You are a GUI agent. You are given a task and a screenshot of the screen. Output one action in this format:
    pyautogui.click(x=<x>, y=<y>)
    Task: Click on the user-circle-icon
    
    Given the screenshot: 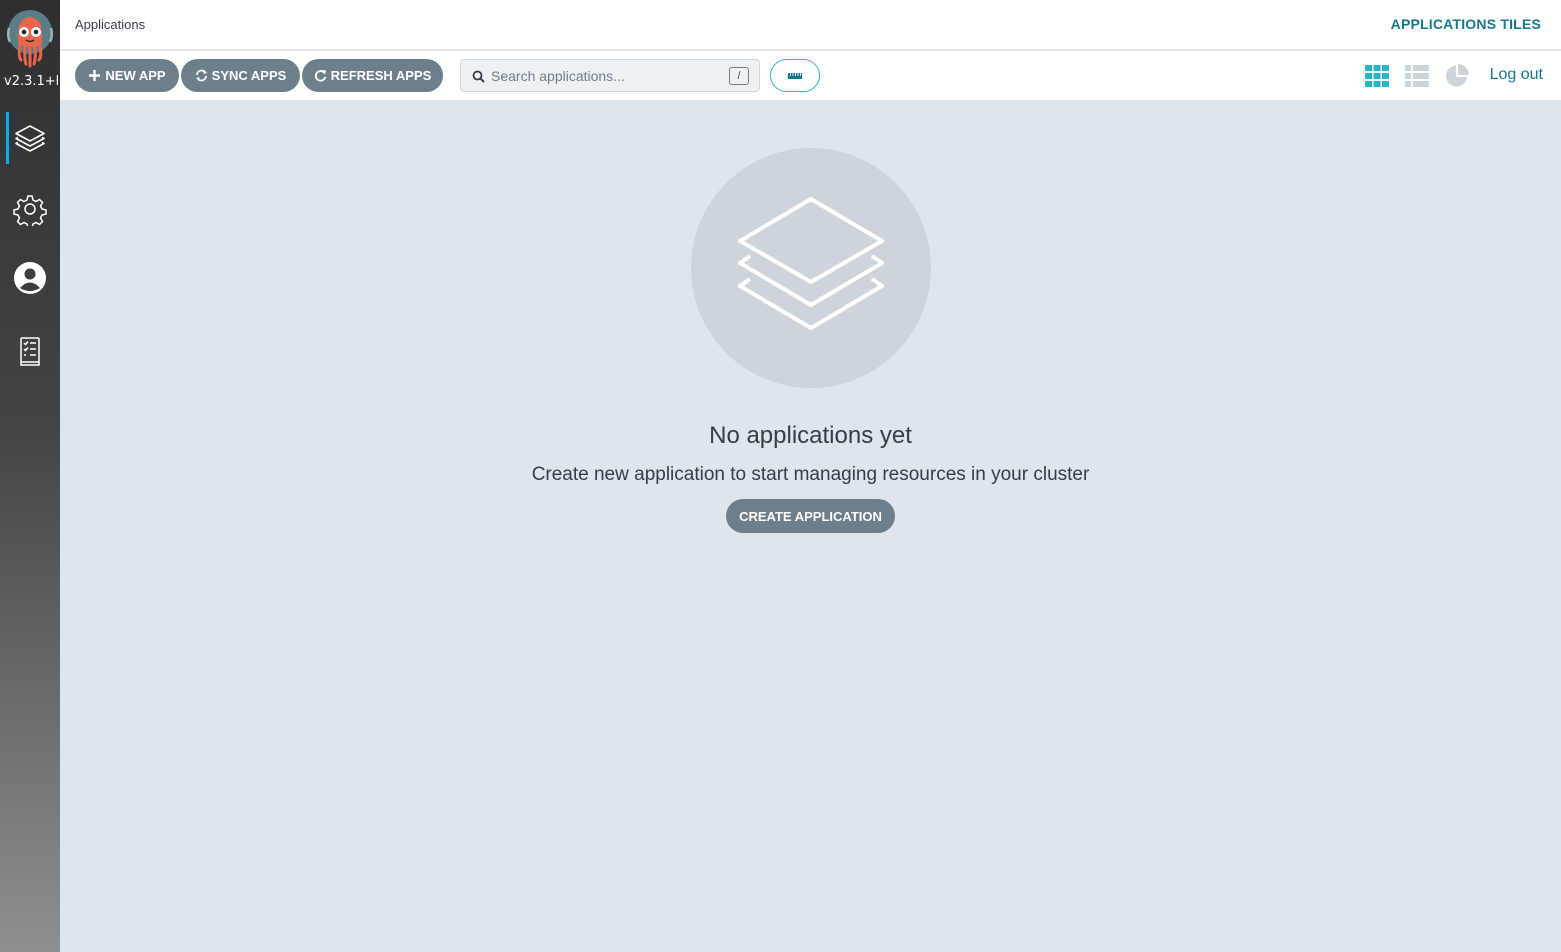 What is the action you would take?
    pyautogui.click(x=30, y=278)
    